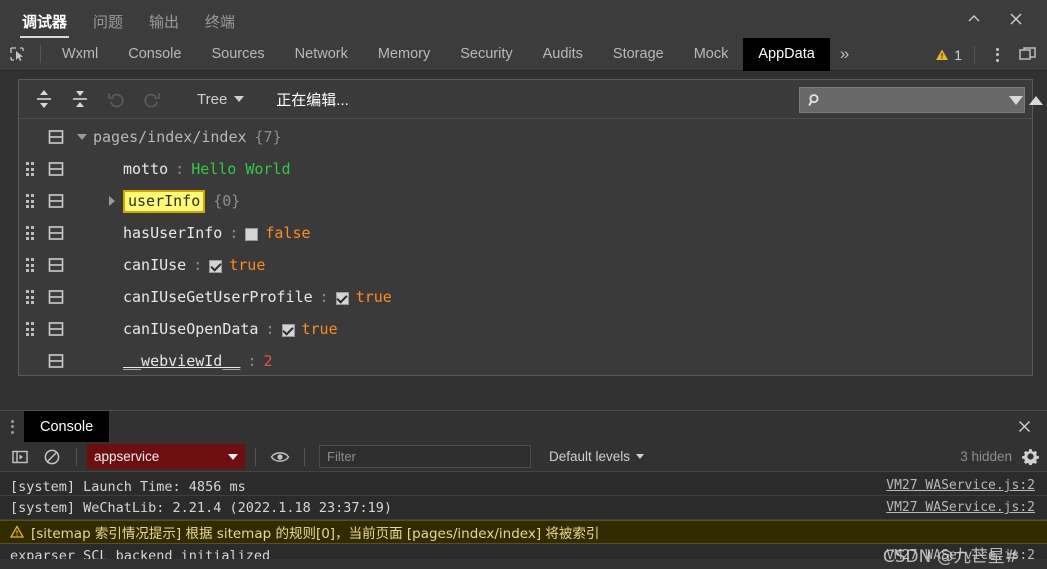  I want to click on warning-badge: 1, so click(948, 55).